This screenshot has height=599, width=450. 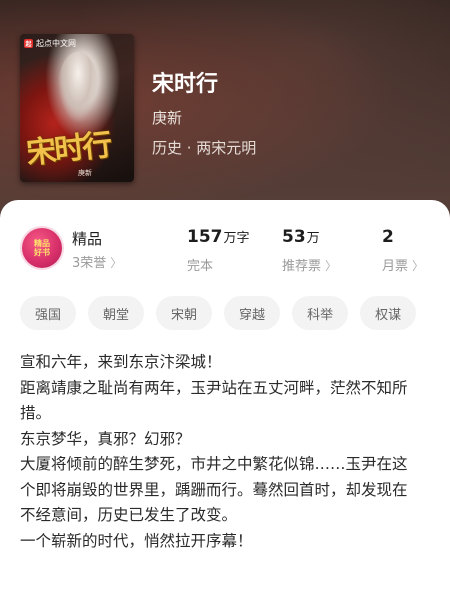 I want to click on recommend-tickets-value: 53, so click(x=294, y=237).